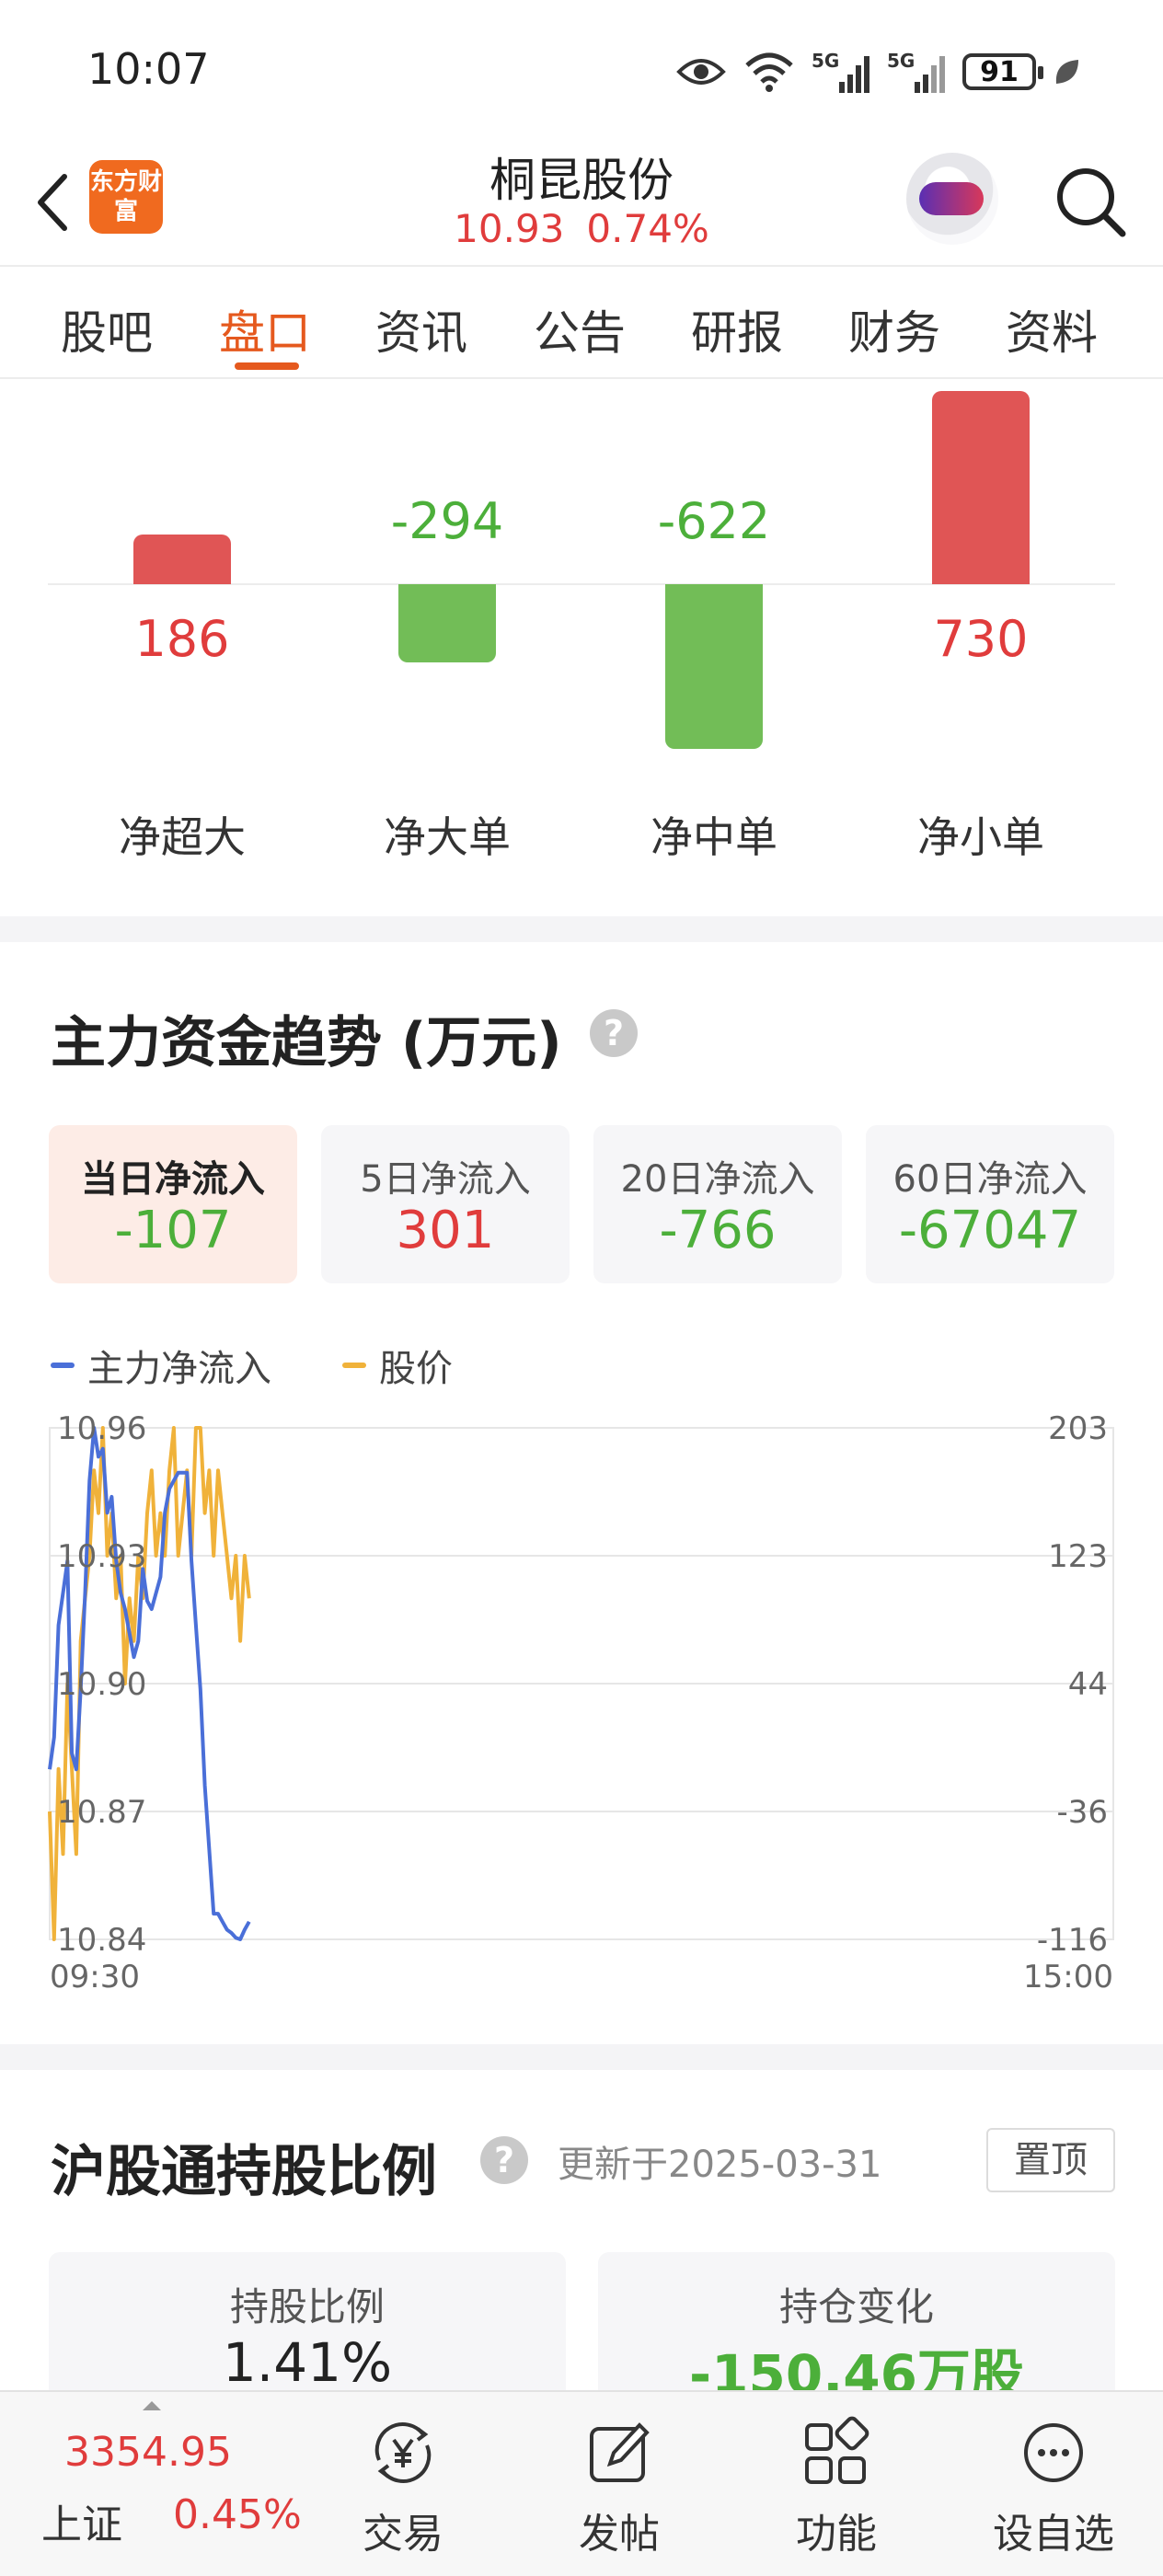  Describe the element at coordinates (1053, 2452) in the screenshot. I see `more-icon` at that location.